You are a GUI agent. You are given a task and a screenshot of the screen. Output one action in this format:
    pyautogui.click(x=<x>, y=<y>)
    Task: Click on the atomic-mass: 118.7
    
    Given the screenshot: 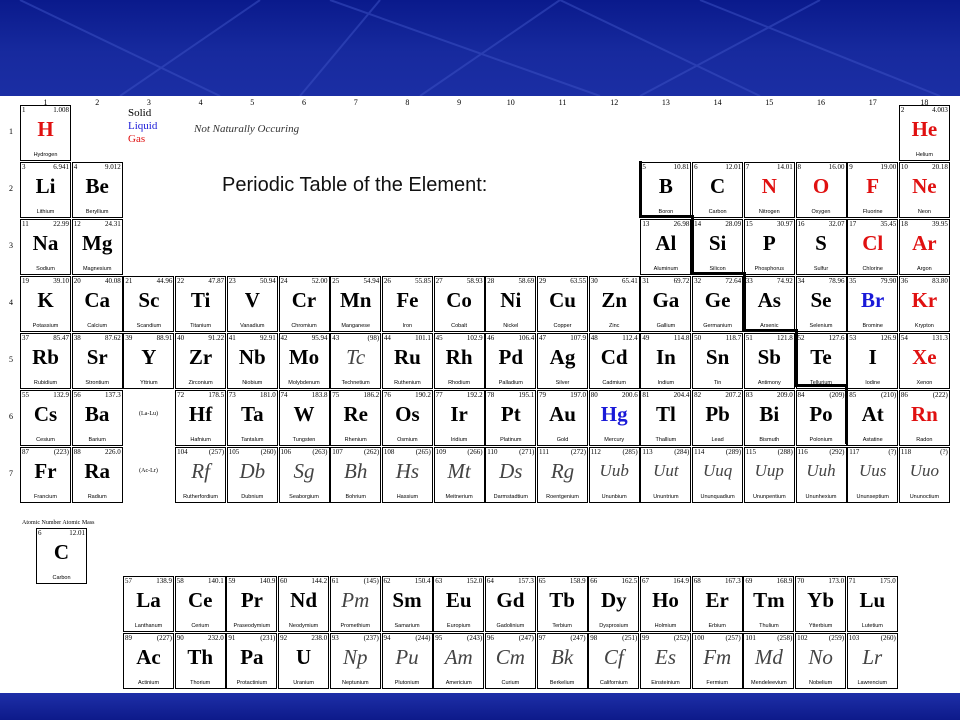 What is the action you would take?
    pyautogui.click(x=733, y=338)
    